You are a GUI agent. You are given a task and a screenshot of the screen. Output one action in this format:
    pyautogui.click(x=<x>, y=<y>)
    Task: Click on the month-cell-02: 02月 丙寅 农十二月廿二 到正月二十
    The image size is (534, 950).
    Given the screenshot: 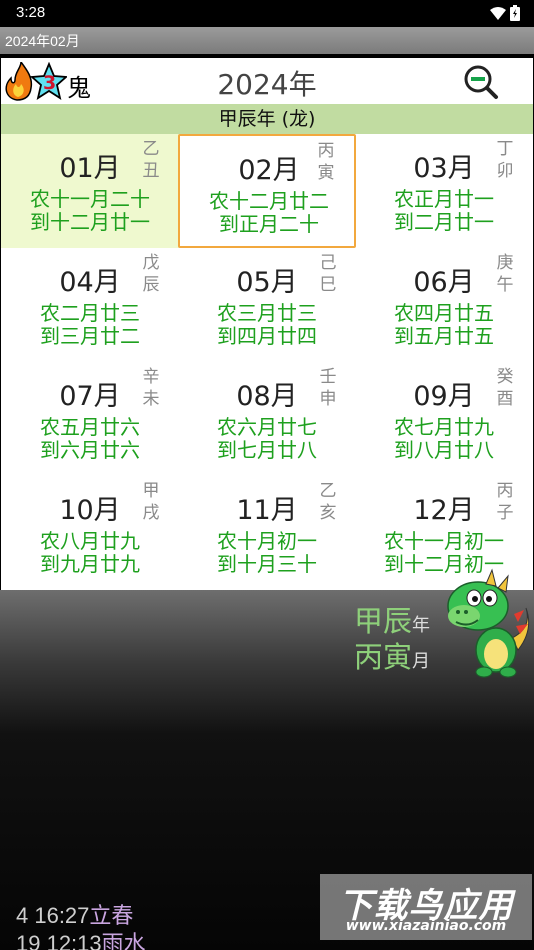 What is the action you would take?
    pyautogui.click(x=267, y=191)
    